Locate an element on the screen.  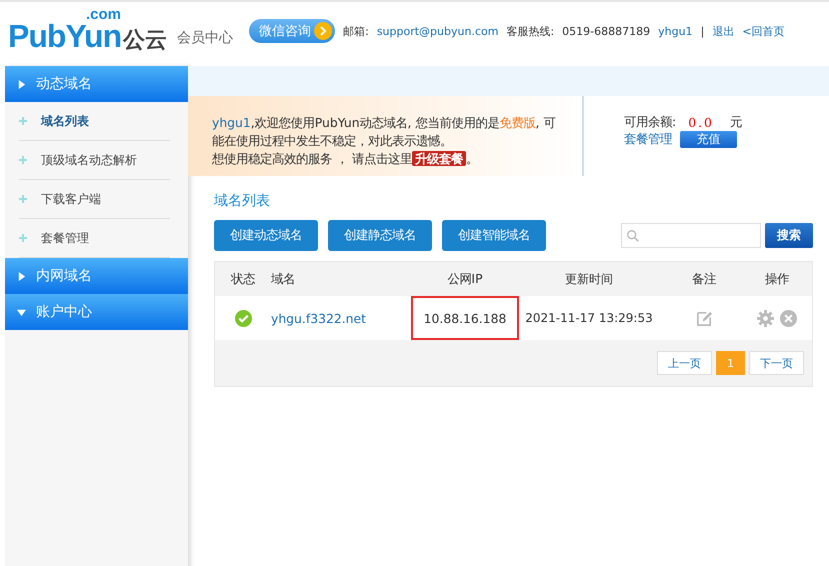
page-subtitle: 会员中心 is located at coordinates (205, 38).